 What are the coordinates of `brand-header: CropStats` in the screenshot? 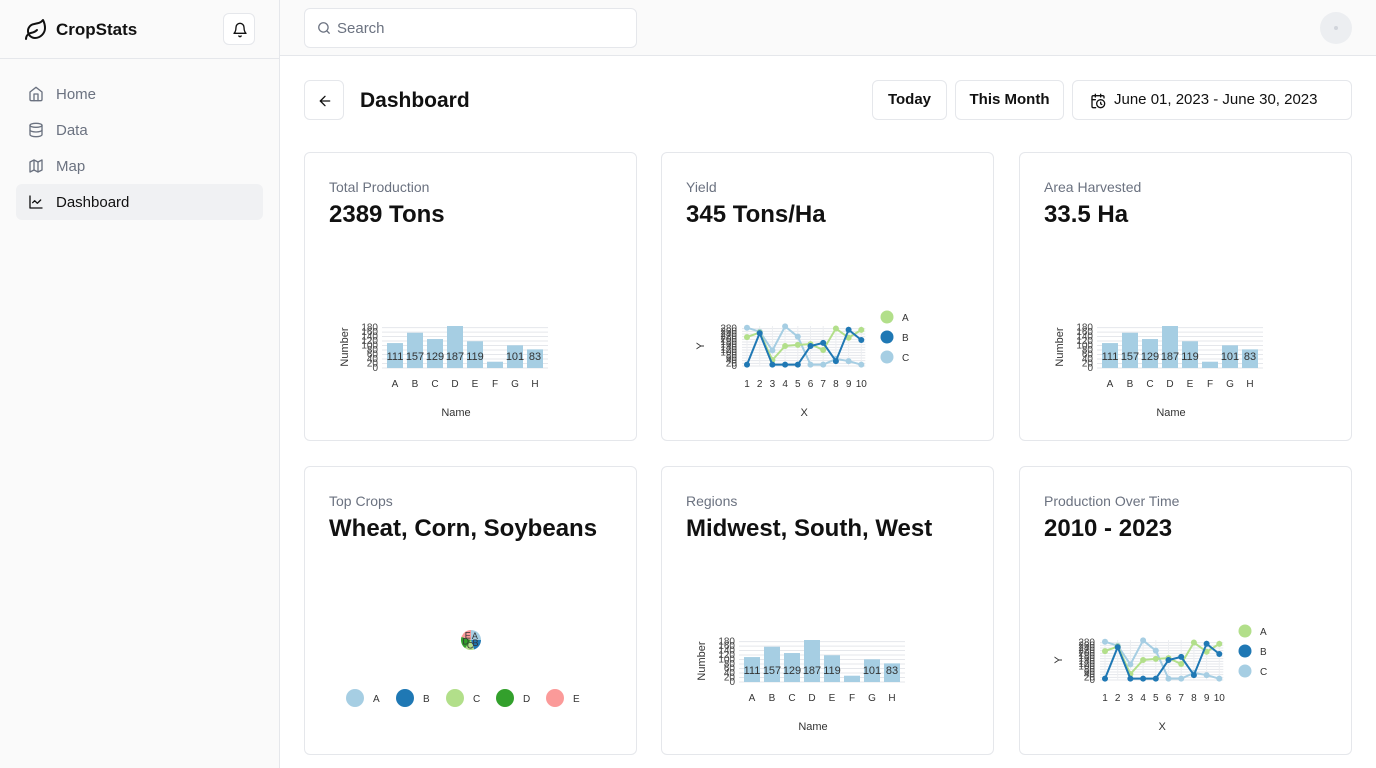 It's located at (139, 29).